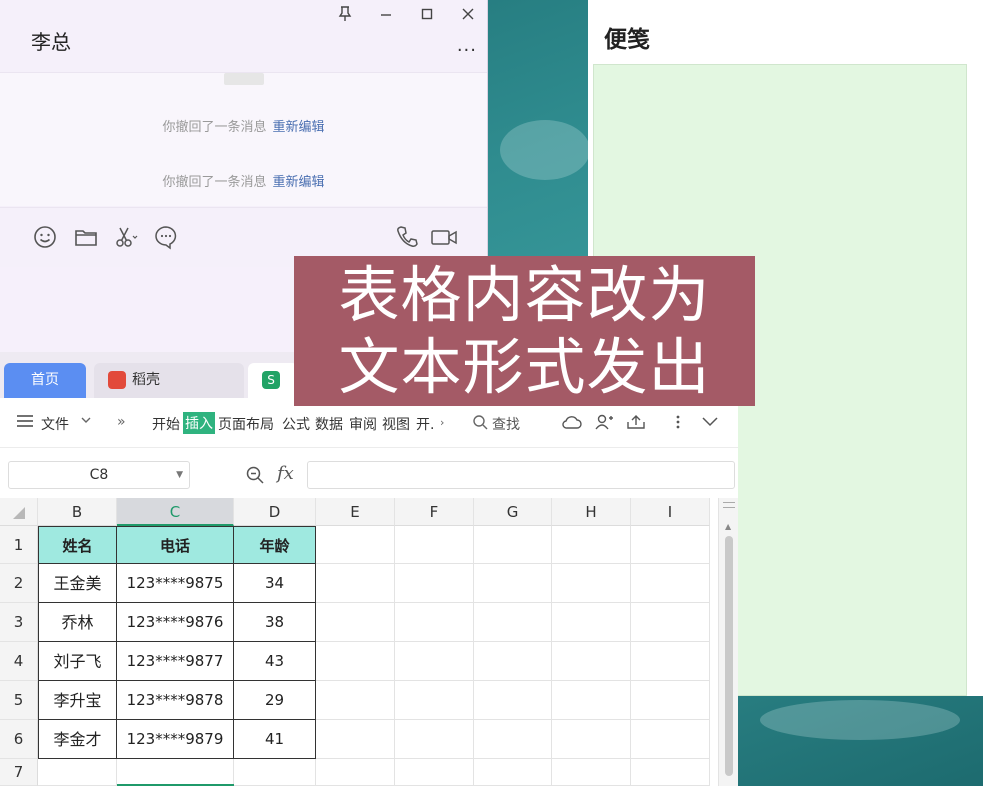 The width and height of the screenshot is (983, 786). Describe the element at coordinates (55, 424) in the screenshot. I see `menu-file: 文件` at that location.